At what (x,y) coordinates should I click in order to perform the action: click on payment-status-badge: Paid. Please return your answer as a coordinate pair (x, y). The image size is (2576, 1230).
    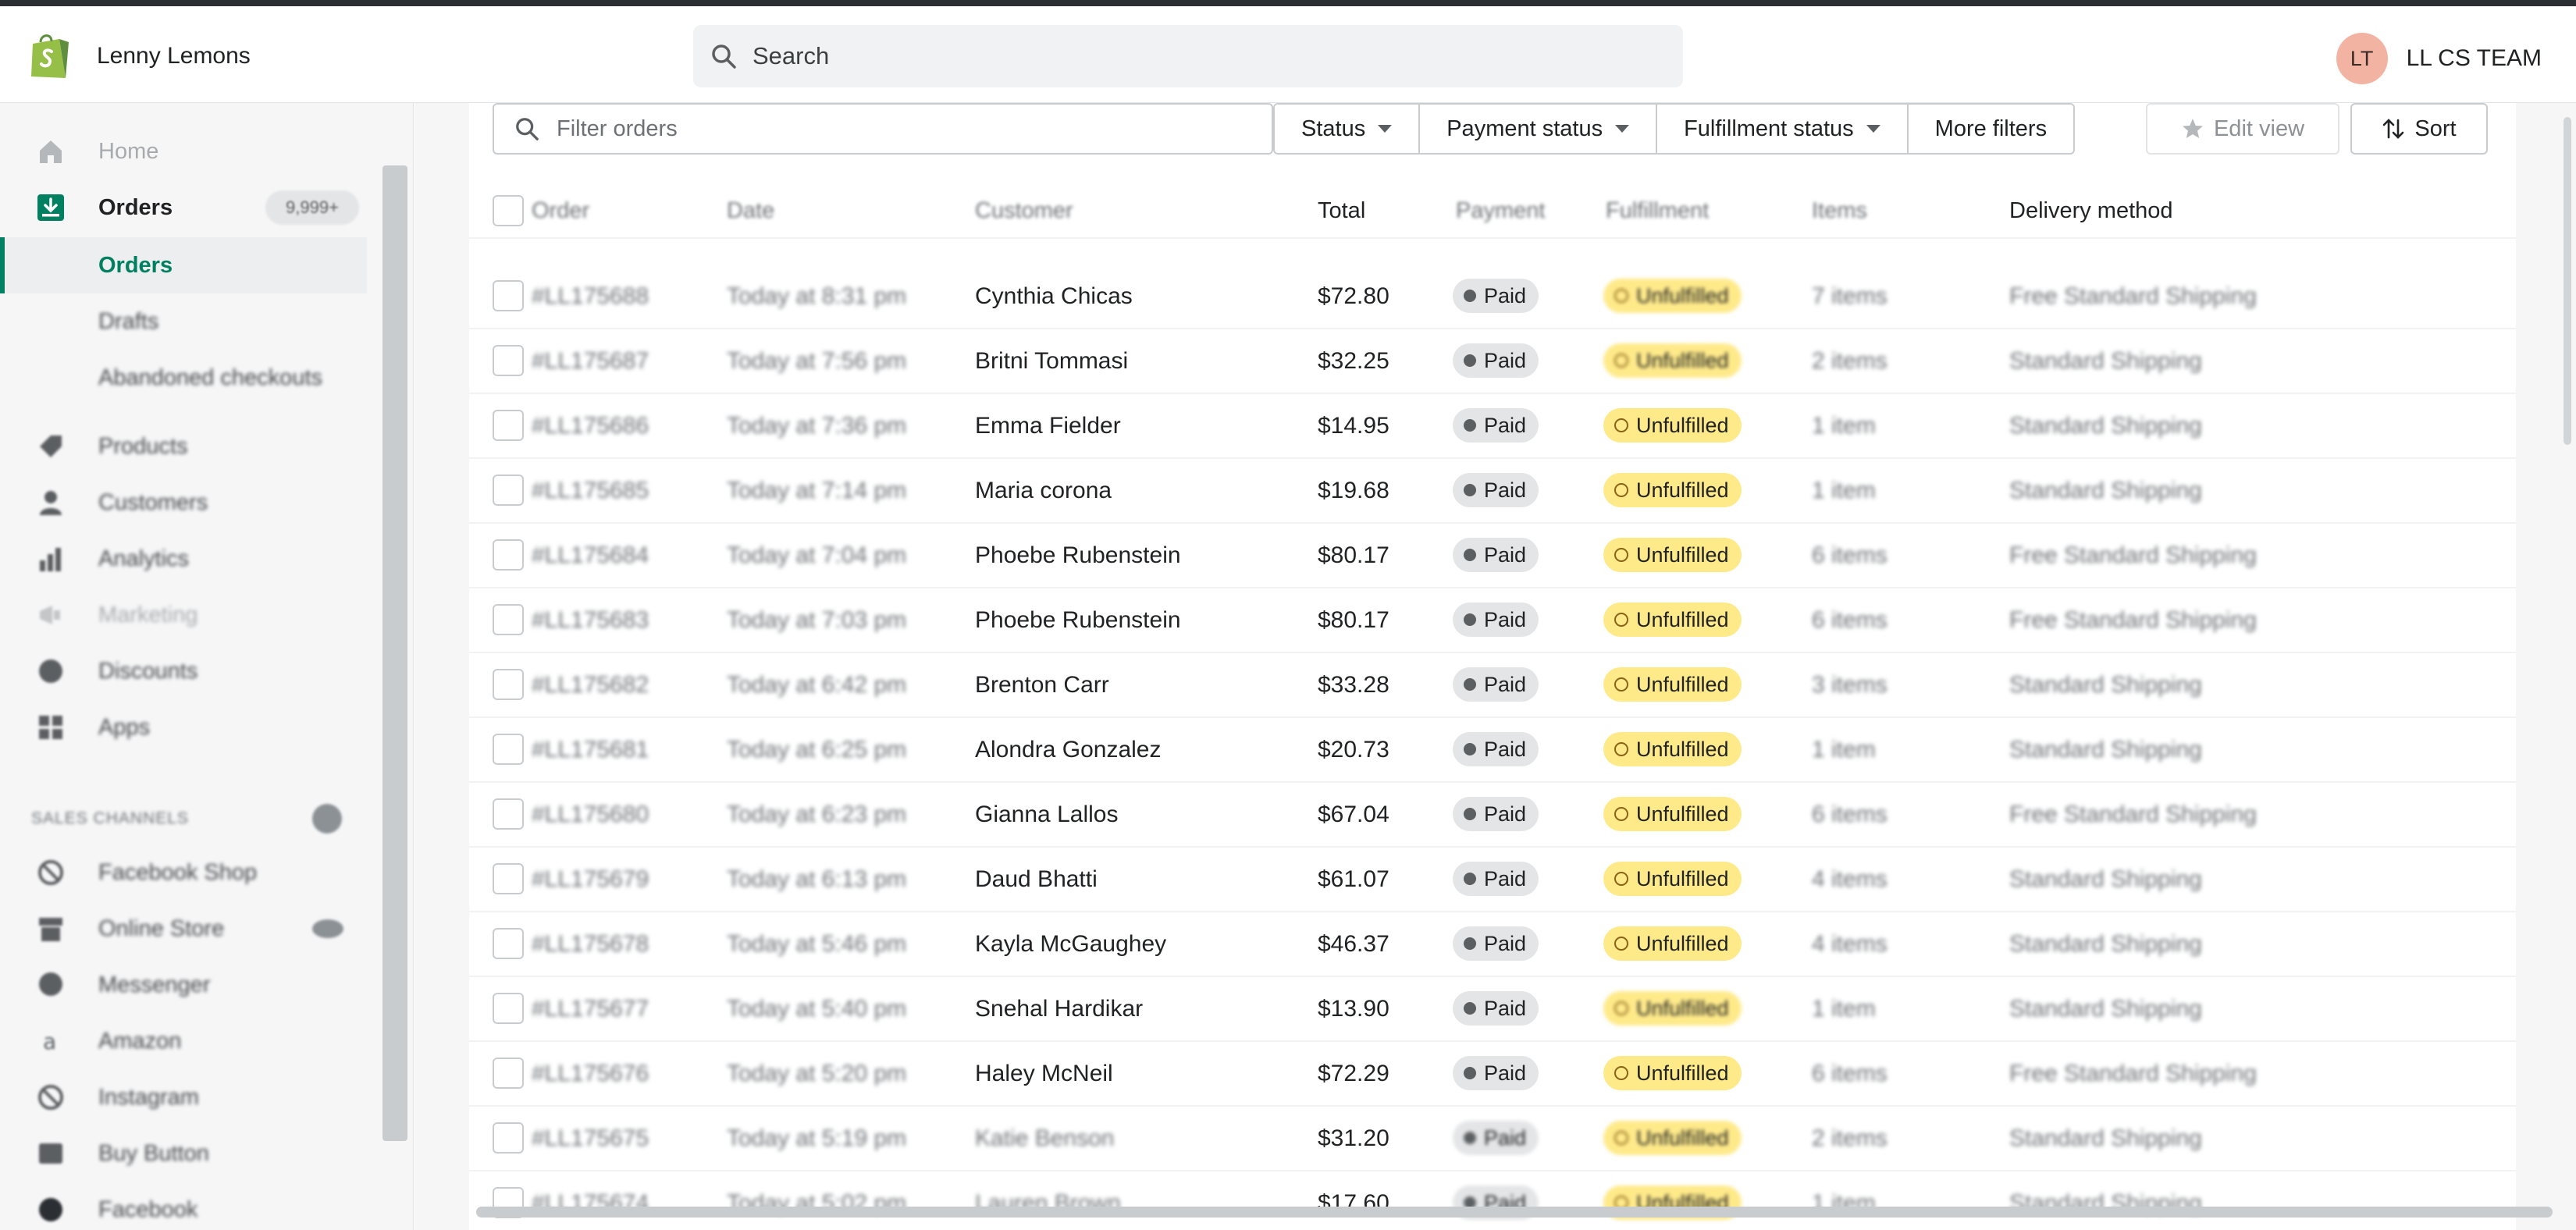
    Looking at the image, I should click on (1496, 555).